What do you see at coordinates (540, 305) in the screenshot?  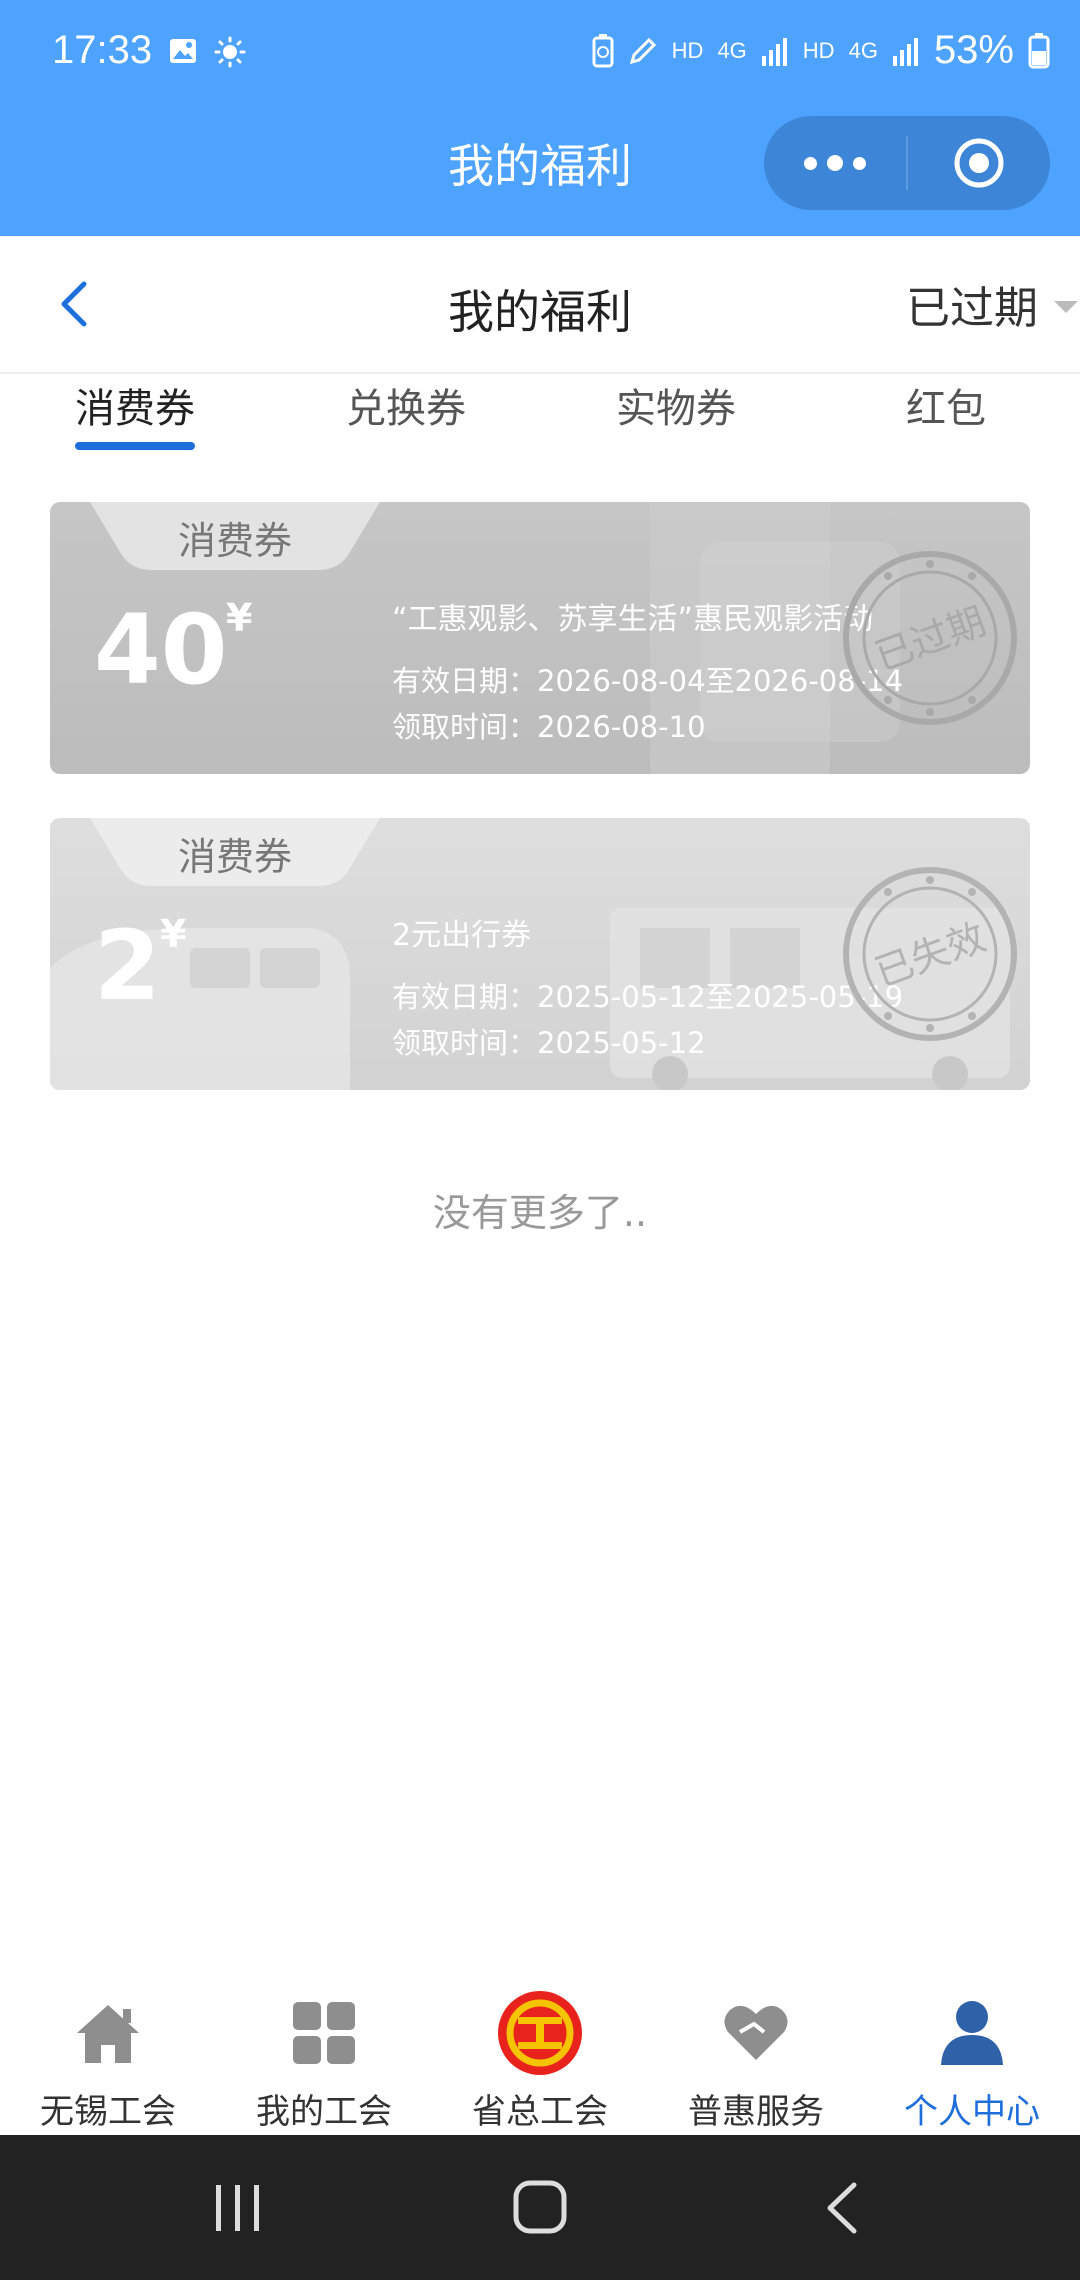 I see `nav-header: 我的福利 已过期` at bounding box center [540, 305].